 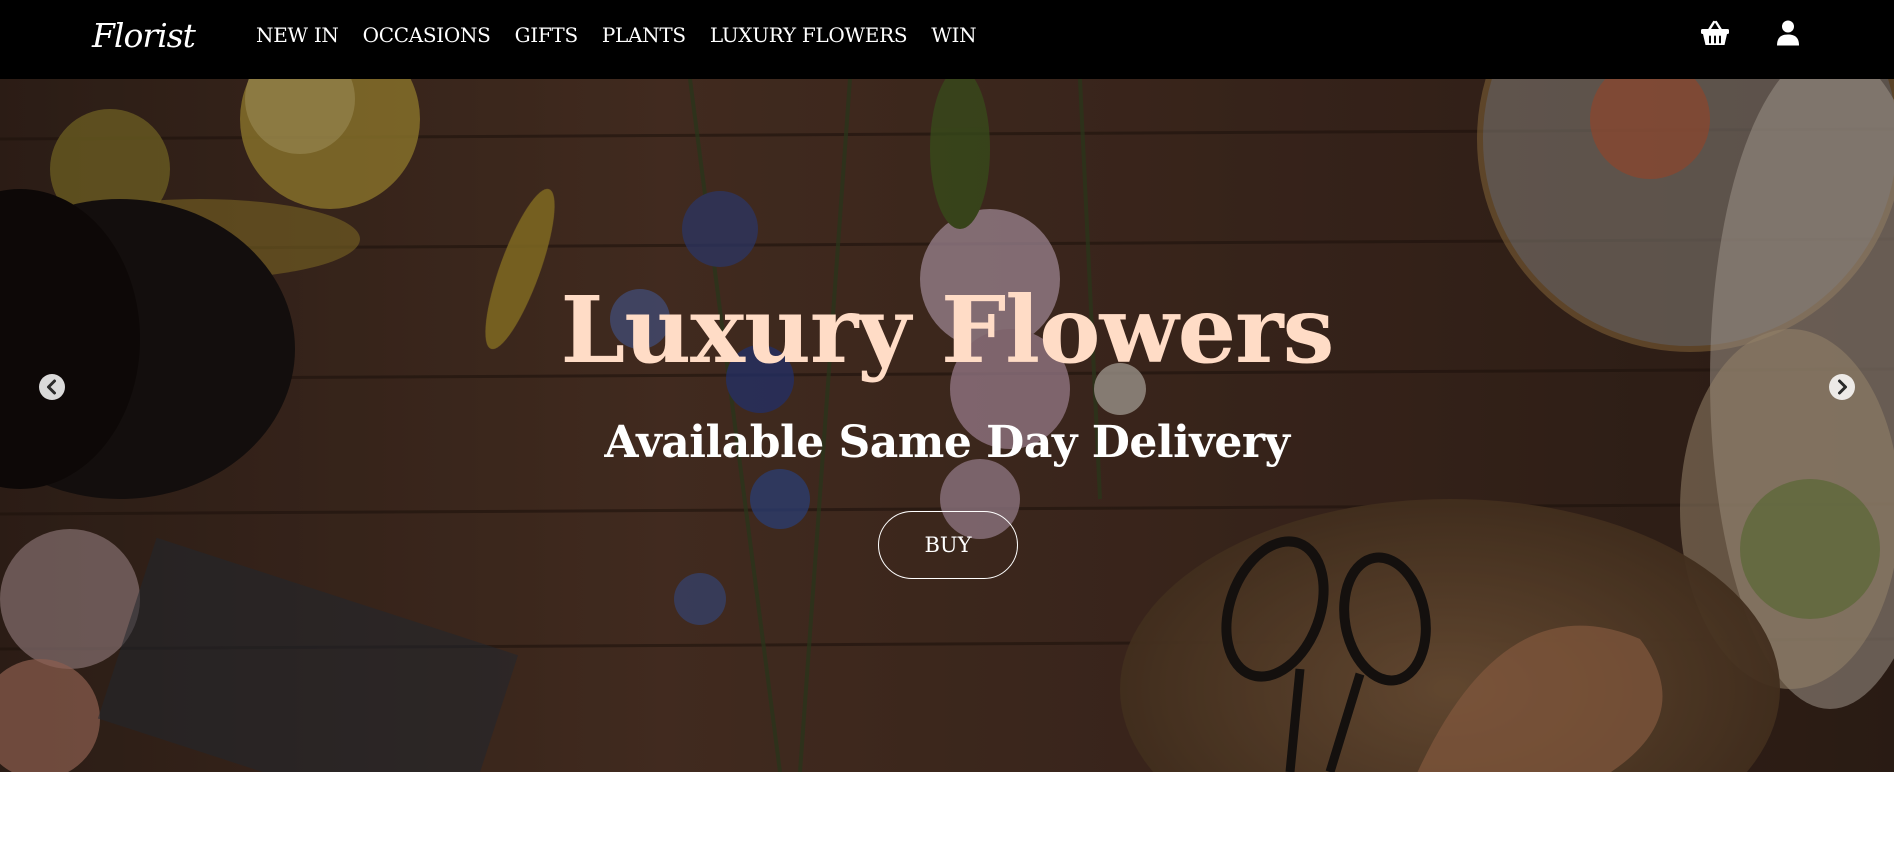 I want to click on nav-link-new-in: NEW IN, so click(x=297, y=35).